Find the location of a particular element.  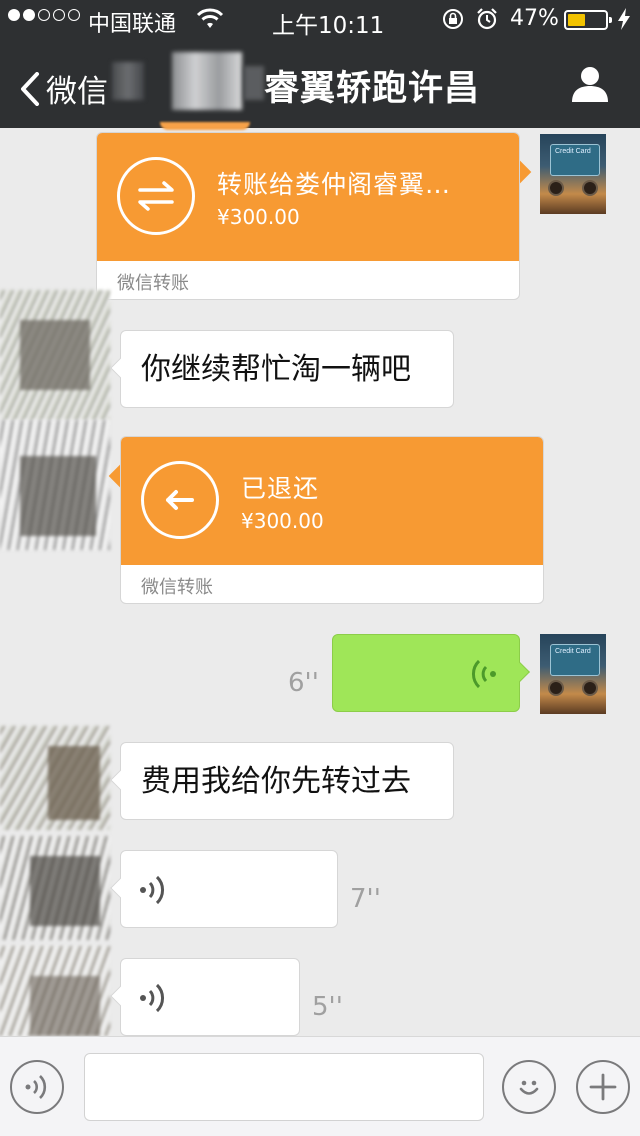

lock-rotation-icon is located at coordinates (453, 19).